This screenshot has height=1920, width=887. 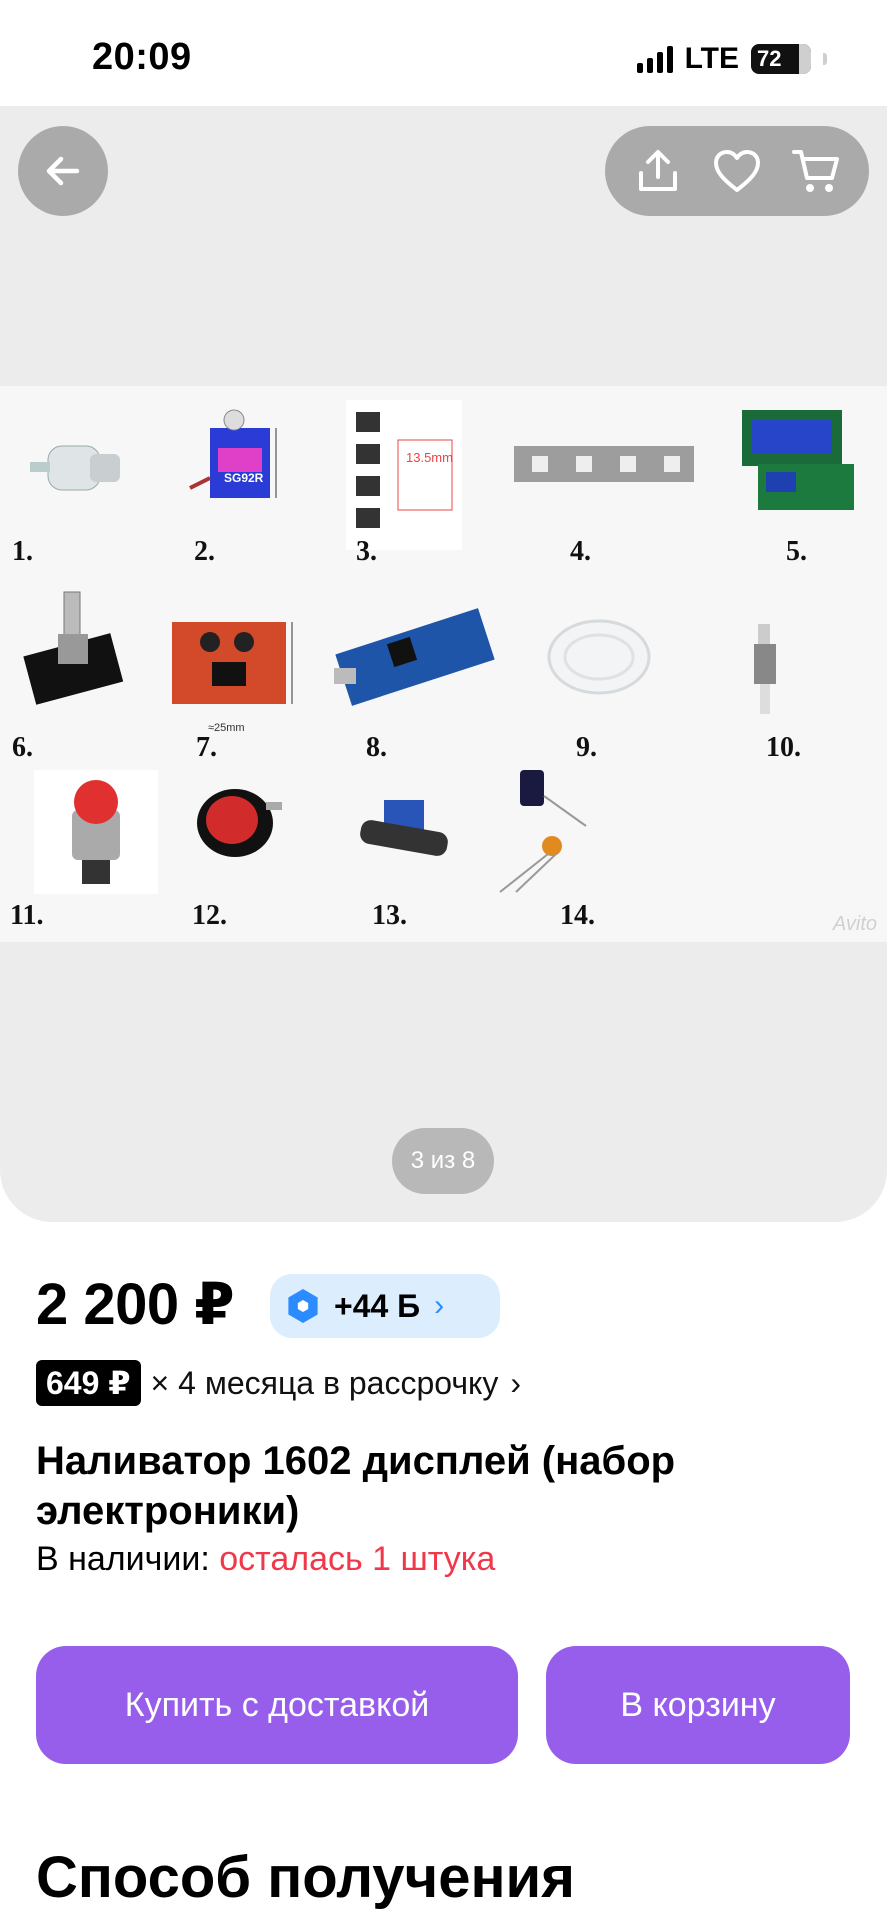 I want to click on part-label-14: 14., so click(x=577, y=915).